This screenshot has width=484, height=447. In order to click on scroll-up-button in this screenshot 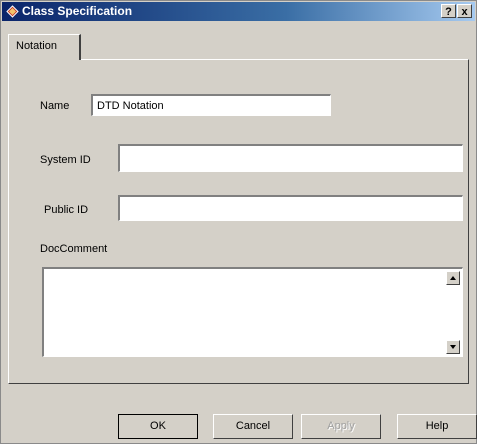, I will do `click(453, 278)`.